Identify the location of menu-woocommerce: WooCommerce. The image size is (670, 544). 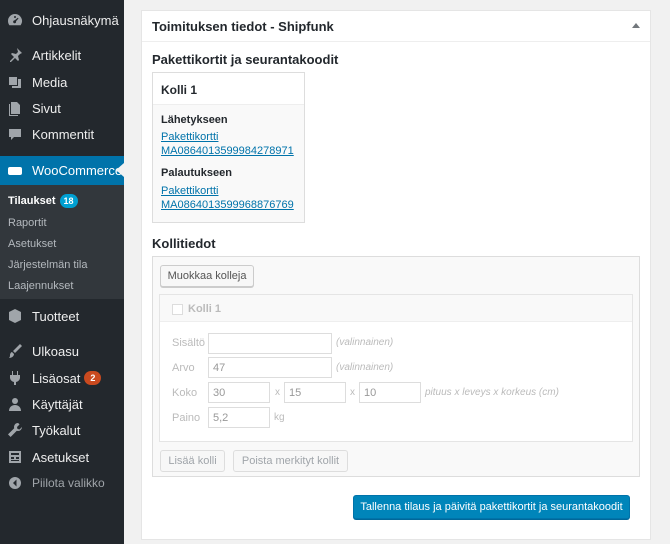
(62, 170).